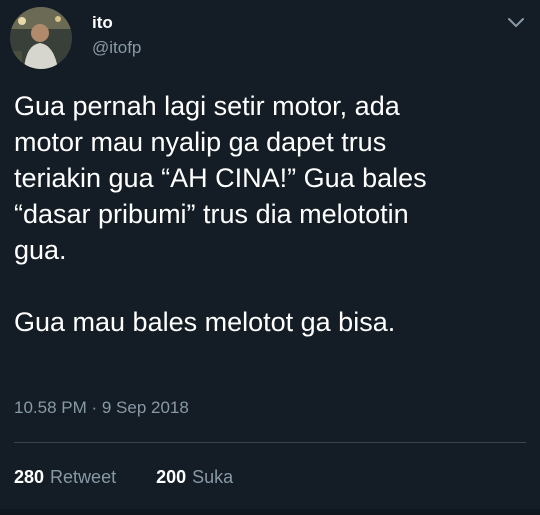 The width and height of the screenshot is (540, 515). I want to click on bottom-edge, so click(270, 512).